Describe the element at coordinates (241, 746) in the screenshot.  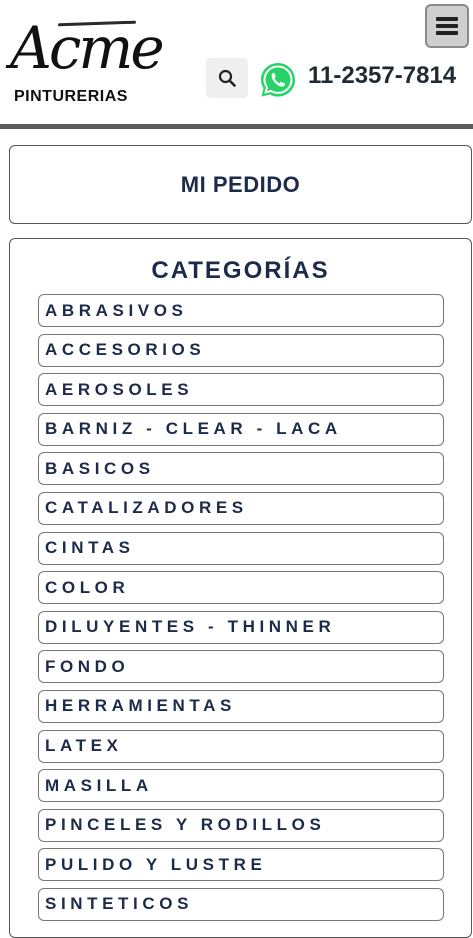
I see `category-item: LATEX` at that location.